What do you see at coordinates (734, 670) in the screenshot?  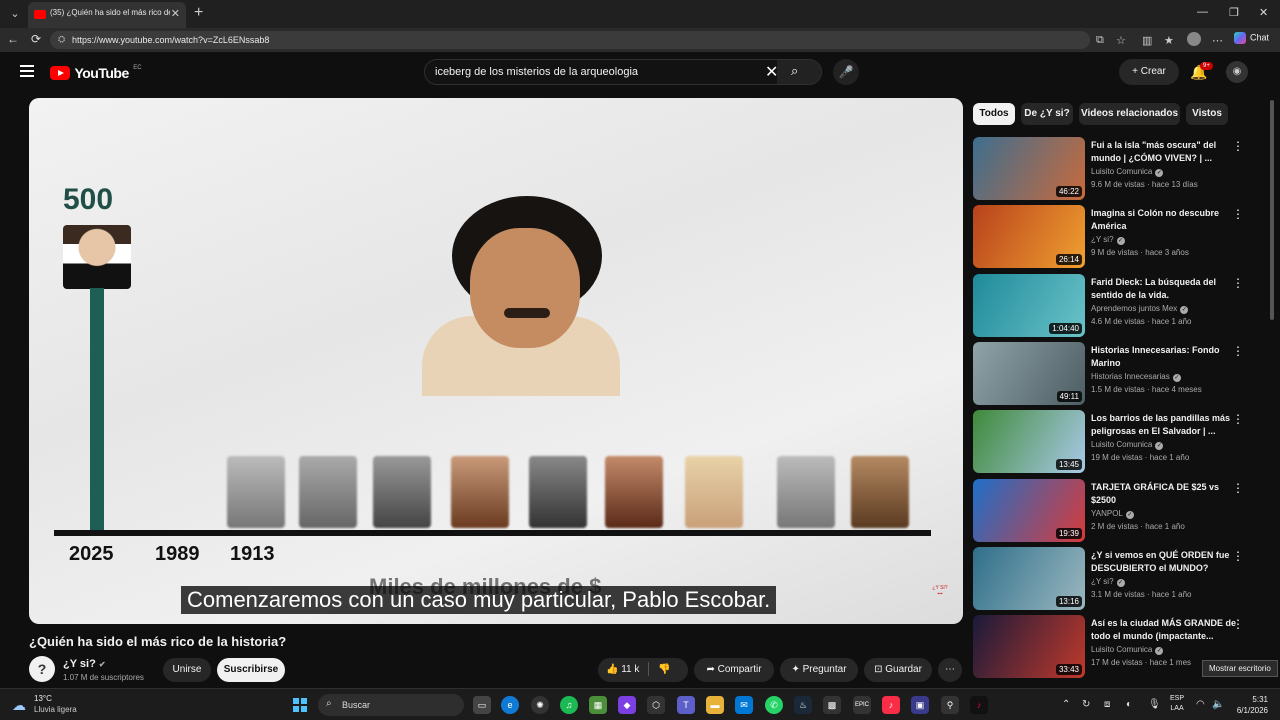 I see `share-button: ➦ Compartir` at bounding box center [734, 670].